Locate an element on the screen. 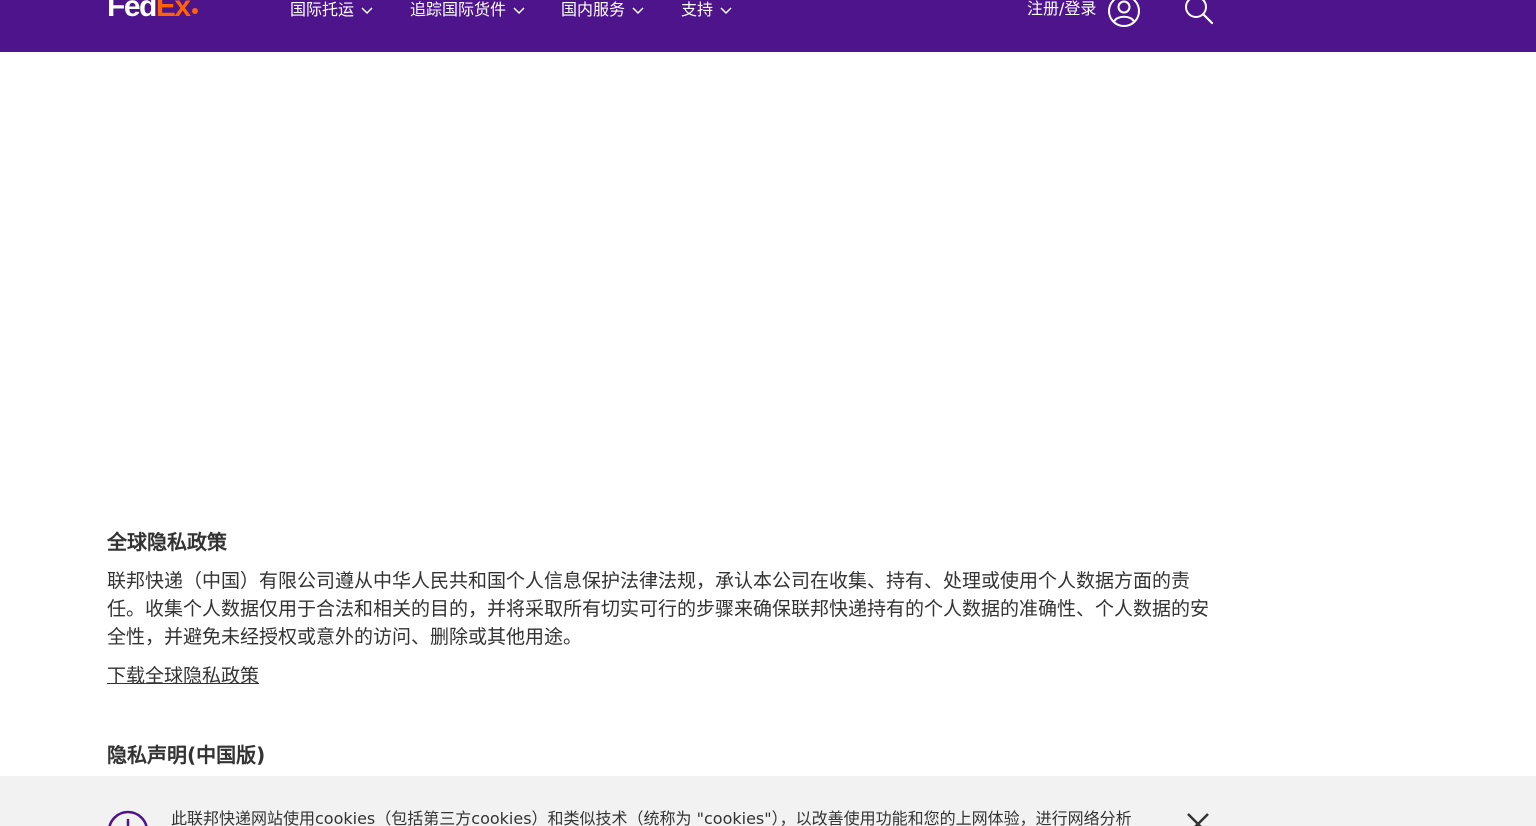  logo-fed: Fed is located at coordinates (132, 11).